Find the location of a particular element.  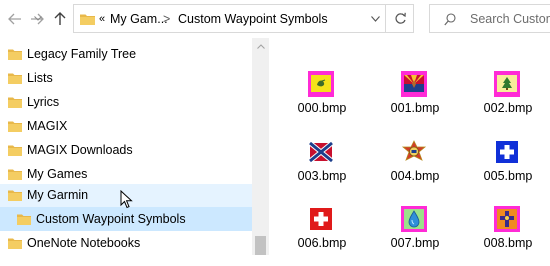

nav-item-label: Custom Waypoint Symbols is located at coordinates (111, 219).